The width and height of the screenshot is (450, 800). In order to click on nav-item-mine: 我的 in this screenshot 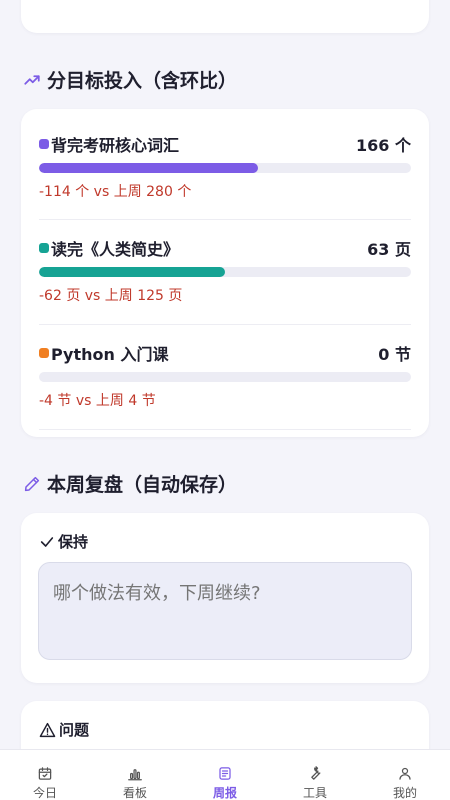, I will do `click(405, 775)`.